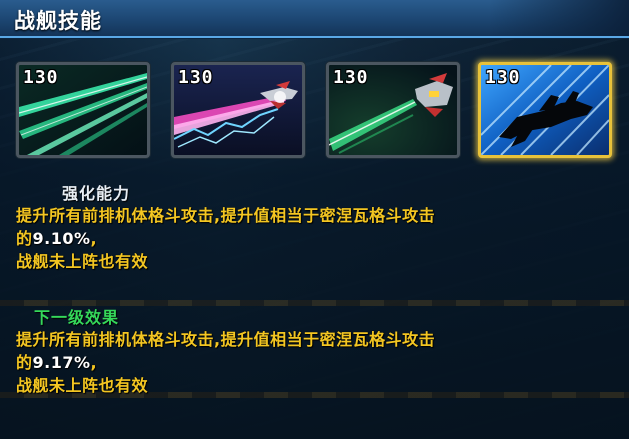  I want to click on header-bar: 战舰技能, so click(314, 19).